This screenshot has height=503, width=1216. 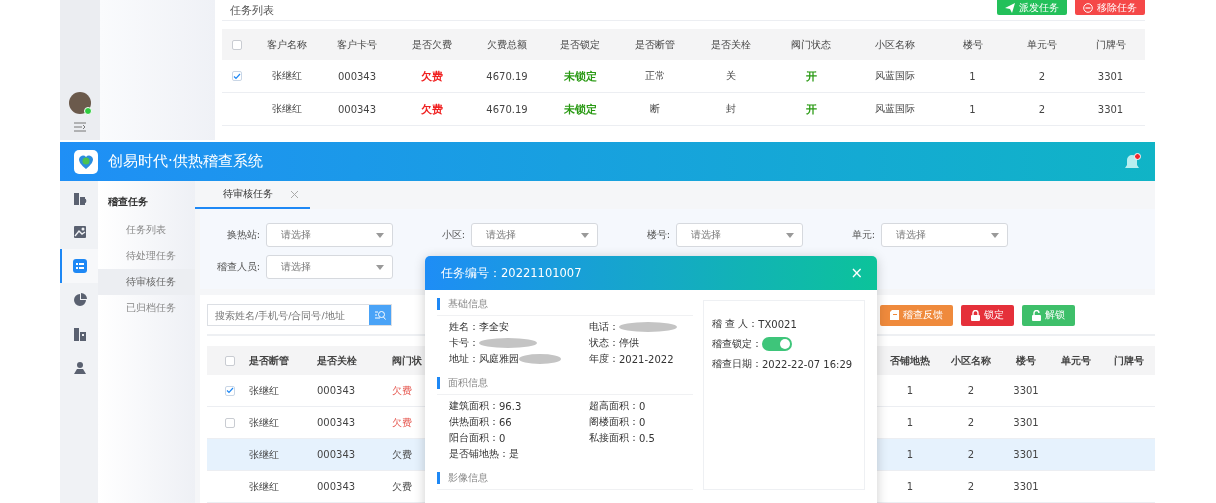 I want to click on field-value: 李全安, so click(x=494, y=327).